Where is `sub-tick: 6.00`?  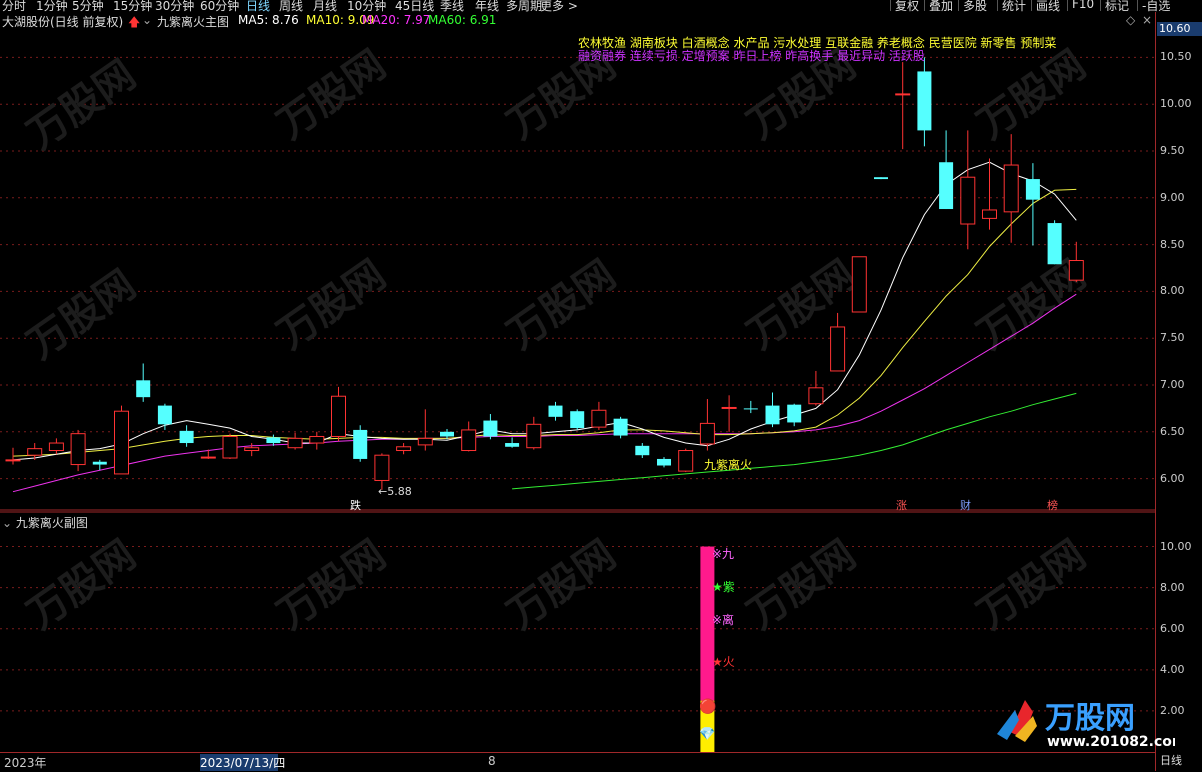 sub-tick: 6.00 is located at coordinates (1172, 628).